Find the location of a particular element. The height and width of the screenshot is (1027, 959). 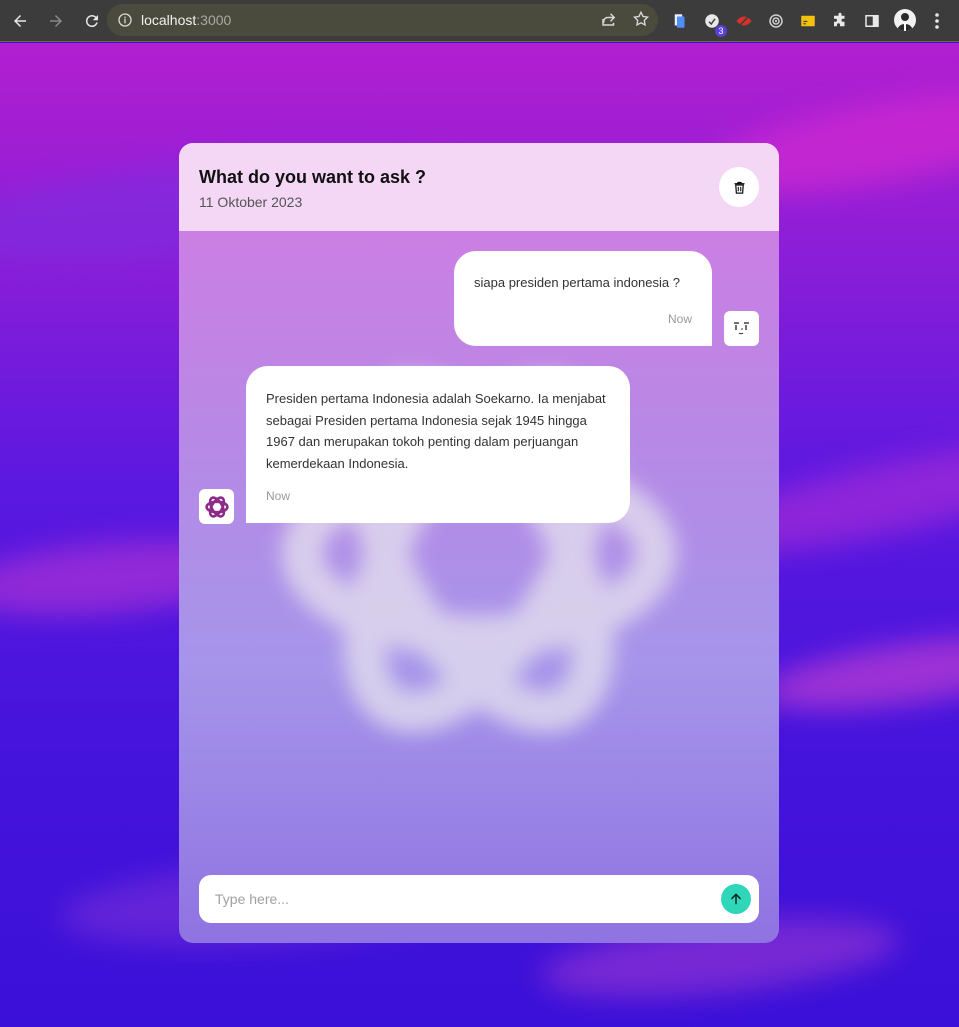

side-panel-icon is located at coordinates (872, 21).